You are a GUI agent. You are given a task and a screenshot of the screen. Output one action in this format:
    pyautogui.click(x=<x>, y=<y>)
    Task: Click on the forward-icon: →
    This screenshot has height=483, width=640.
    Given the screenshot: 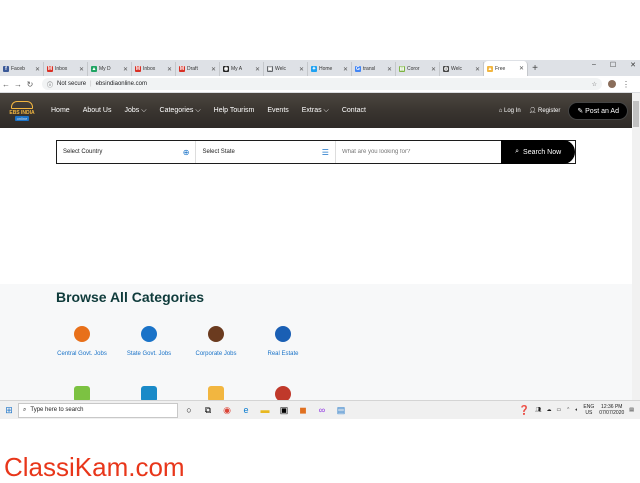 What is the action you would take?
    pyautogui.click(x=18, y=84)
    